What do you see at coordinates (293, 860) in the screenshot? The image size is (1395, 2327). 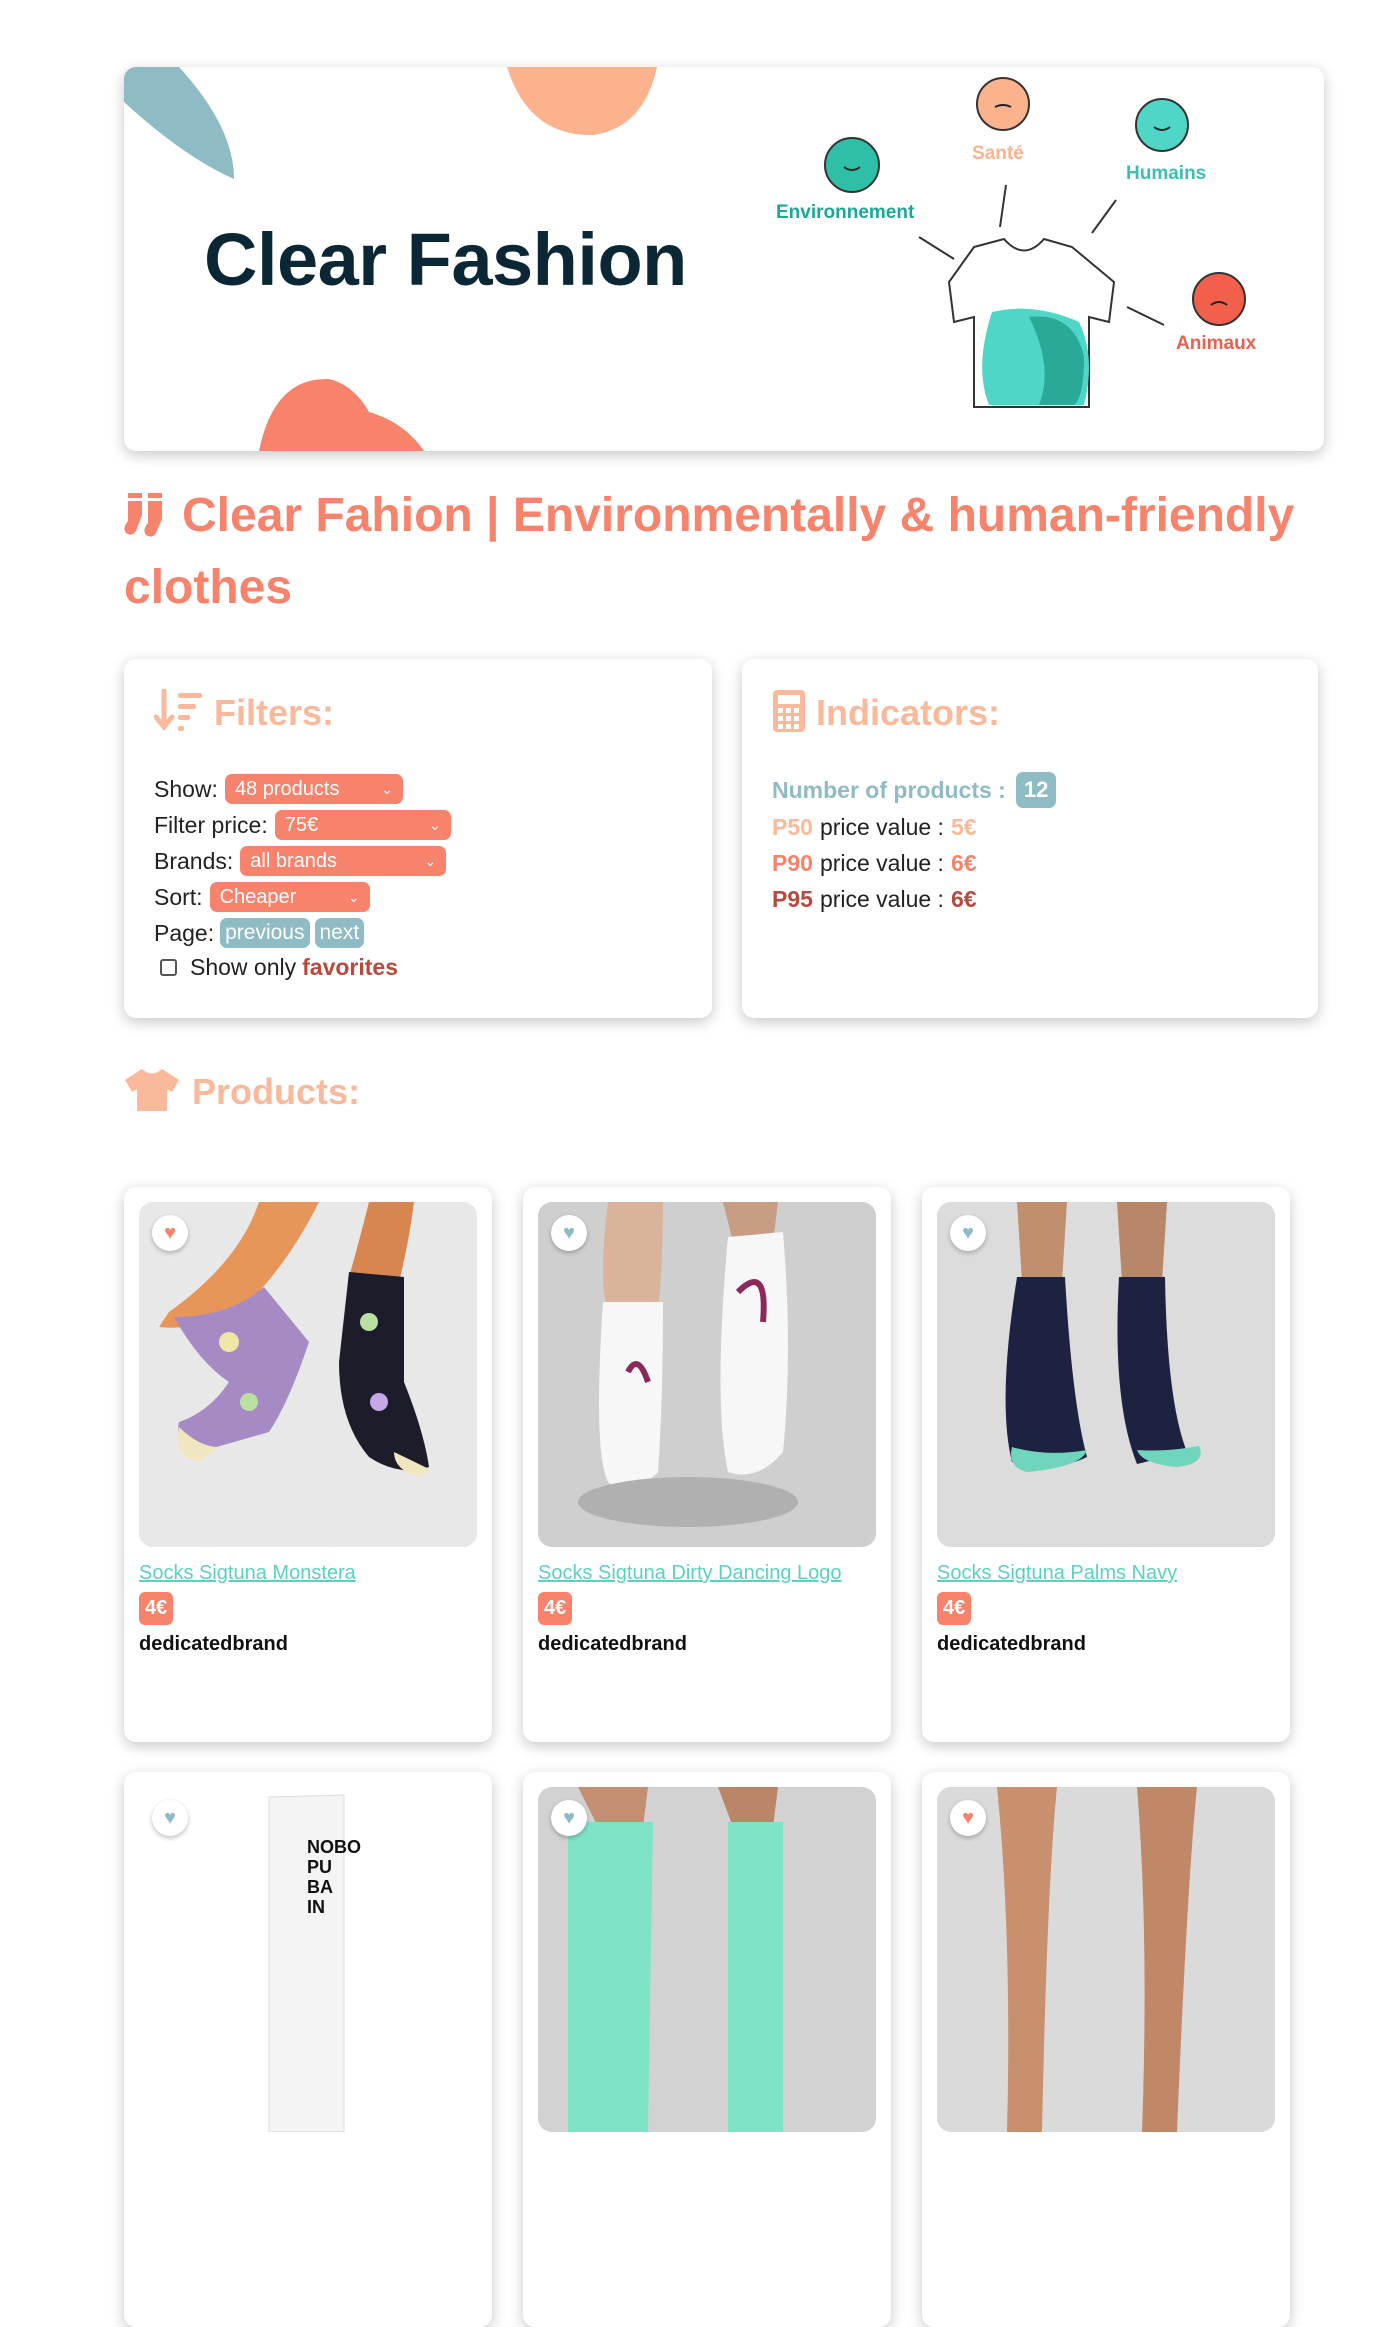 I see `brands-select-value: all brands` at bounding box center [293, 860].